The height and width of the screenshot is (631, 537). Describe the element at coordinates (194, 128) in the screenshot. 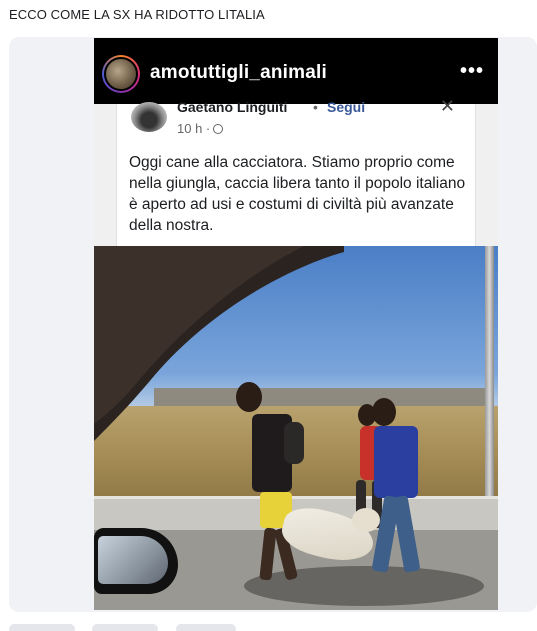

I see `post-time-text: 10 h ·` at that location.